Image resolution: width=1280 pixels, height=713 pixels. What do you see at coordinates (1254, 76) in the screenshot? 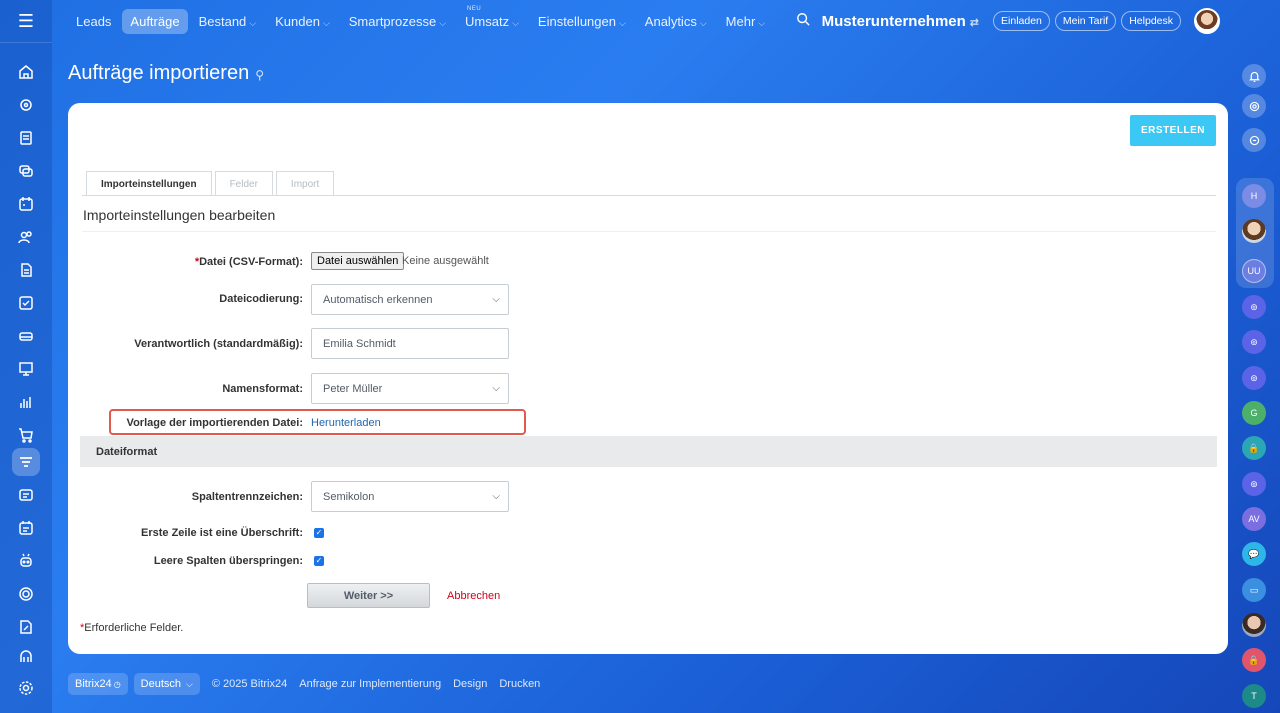
I see `notifications-bell-icon` at bounding box center [1254, 76].